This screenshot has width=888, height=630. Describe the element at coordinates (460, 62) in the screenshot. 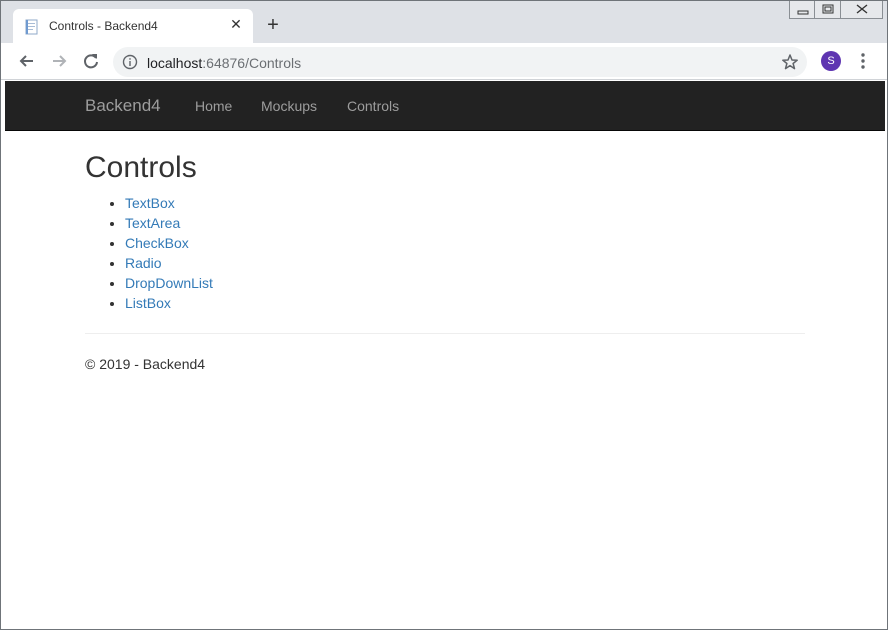

I see `address-bar: localhost:64876/Controls` at that location.